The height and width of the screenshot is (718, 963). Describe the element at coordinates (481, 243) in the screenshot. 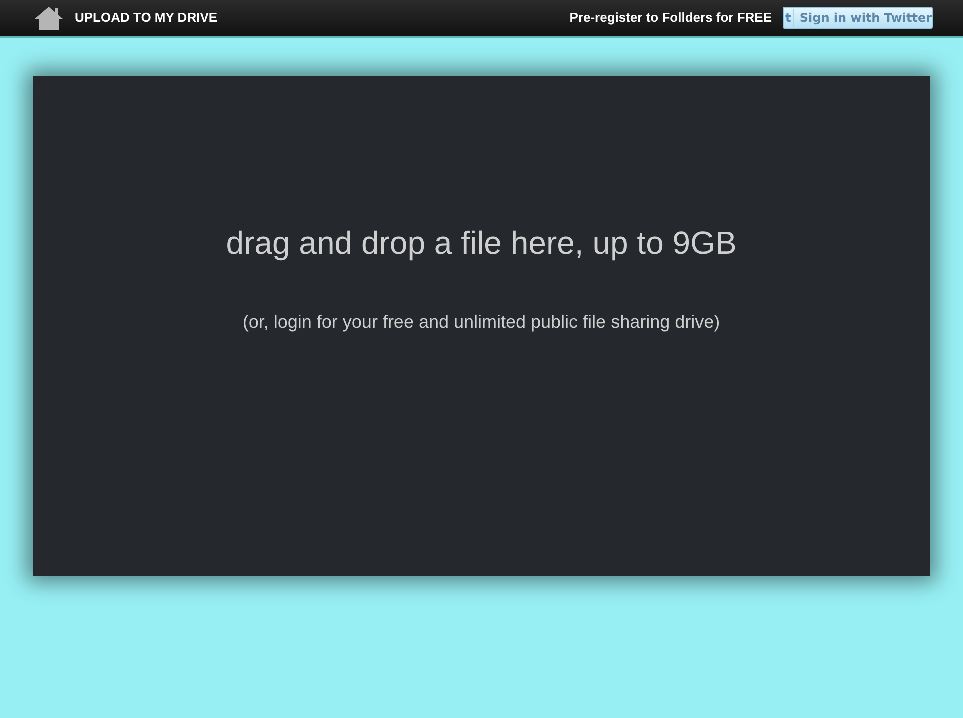

I see `drop-heading: drag and drop a file here, up to 9GB` at that location.